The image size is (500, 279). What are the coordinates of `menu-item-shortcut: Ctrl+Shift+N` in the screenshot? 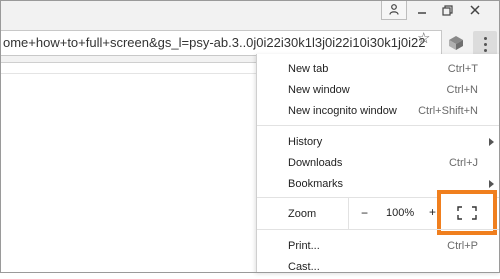 It's located at (448, 111).